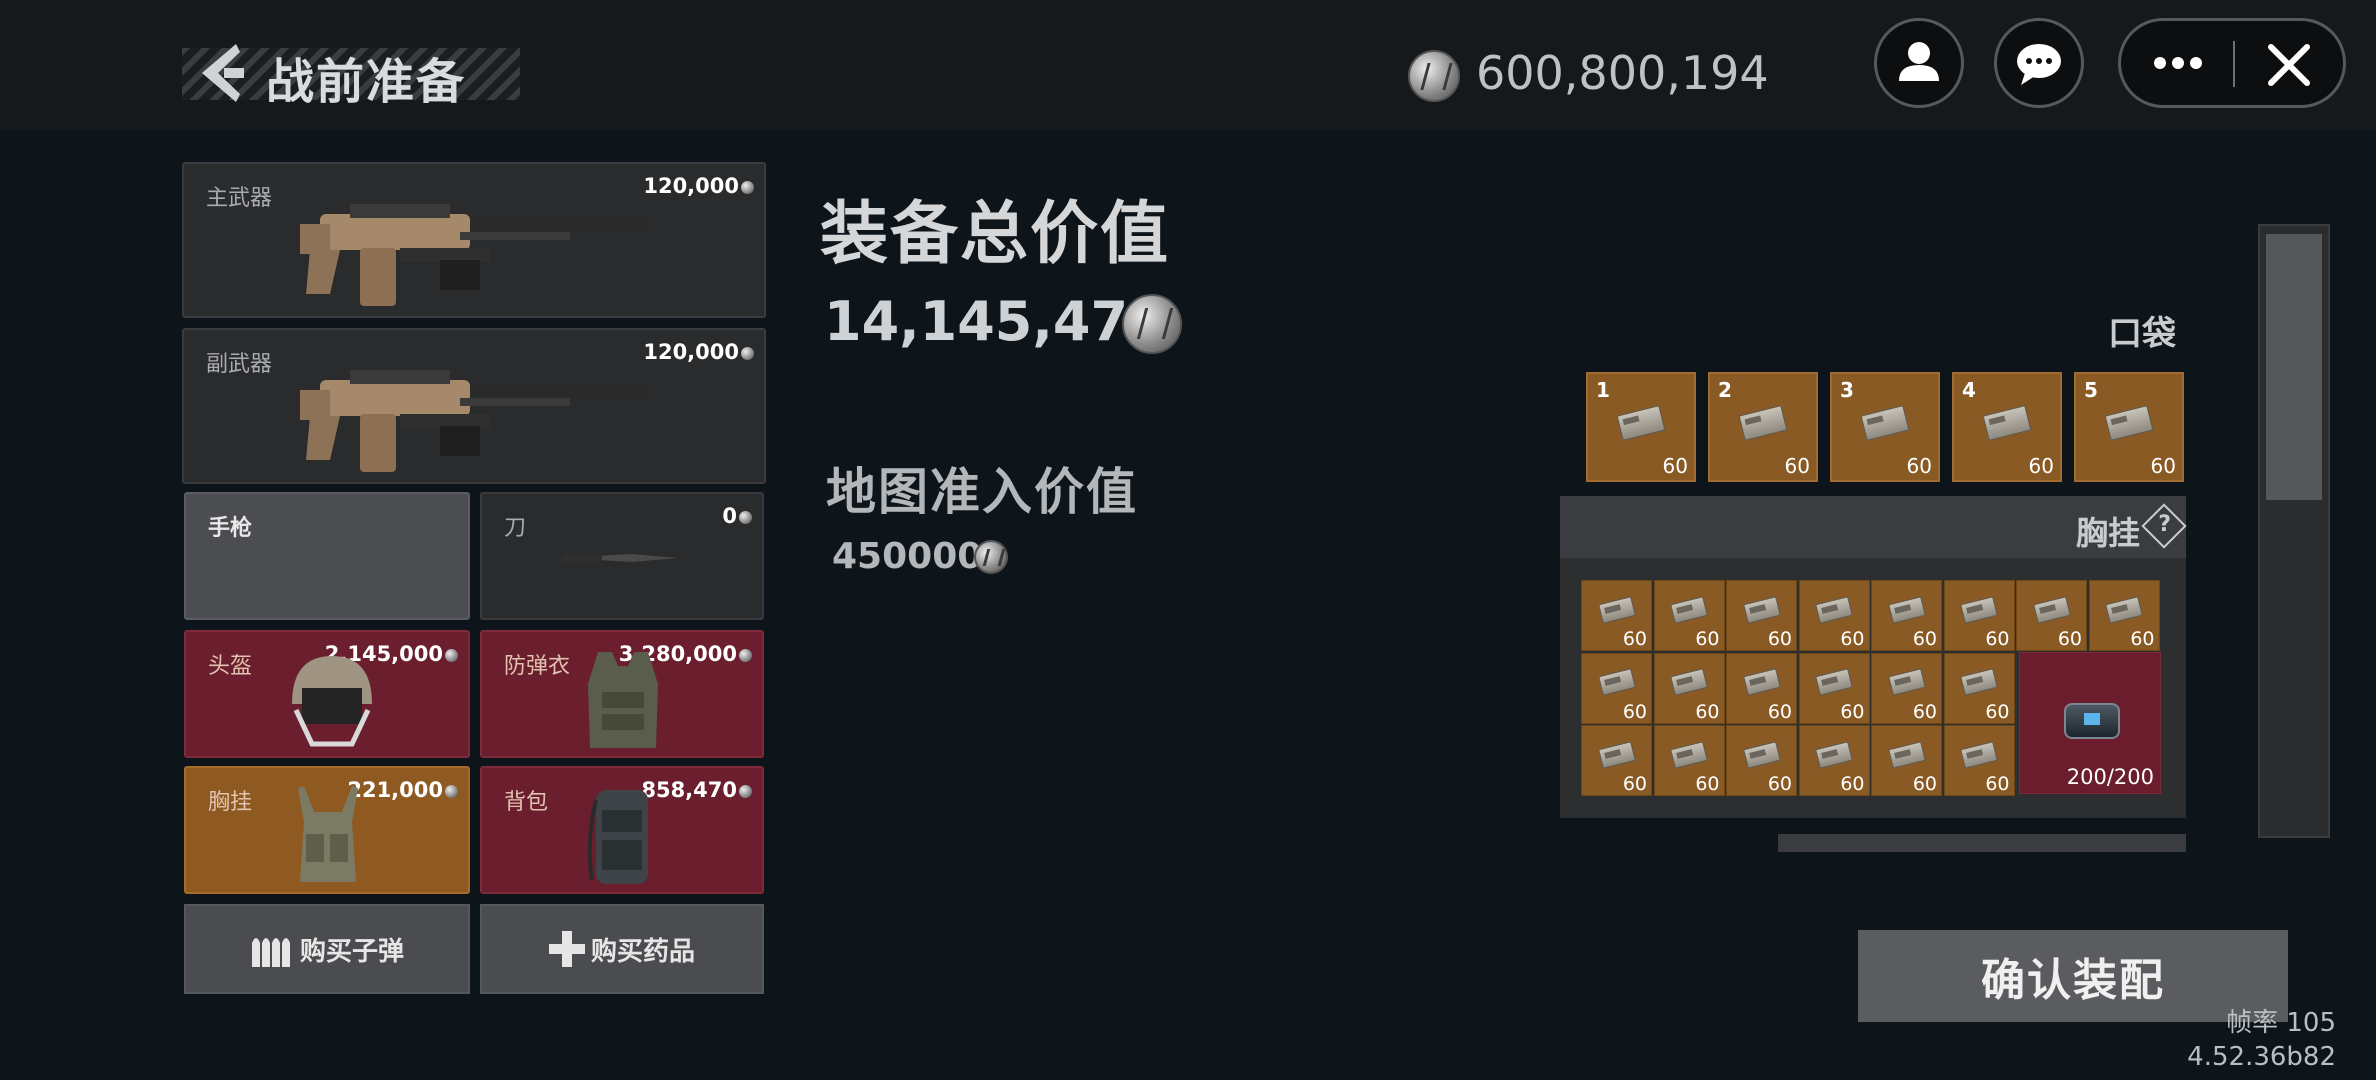  Describe the element at coordinates (230, 666) in the screenshot. I see `slot-label: 头盔` at that location.